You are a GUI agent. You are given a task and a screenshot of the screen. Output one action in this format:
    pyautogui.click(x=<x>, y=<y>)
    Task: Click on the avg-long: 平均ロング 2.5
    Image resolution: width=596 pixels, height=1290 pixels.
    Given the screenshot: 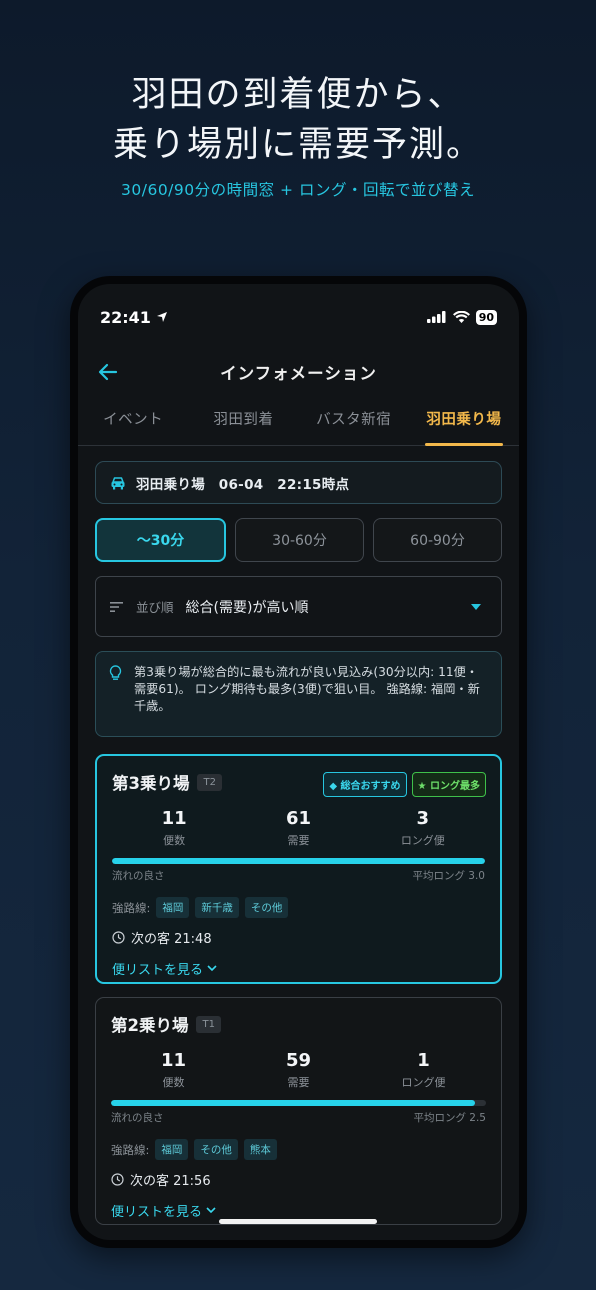 What is the action you would take?
    pyautogui.click(x=449, y=1118)
    